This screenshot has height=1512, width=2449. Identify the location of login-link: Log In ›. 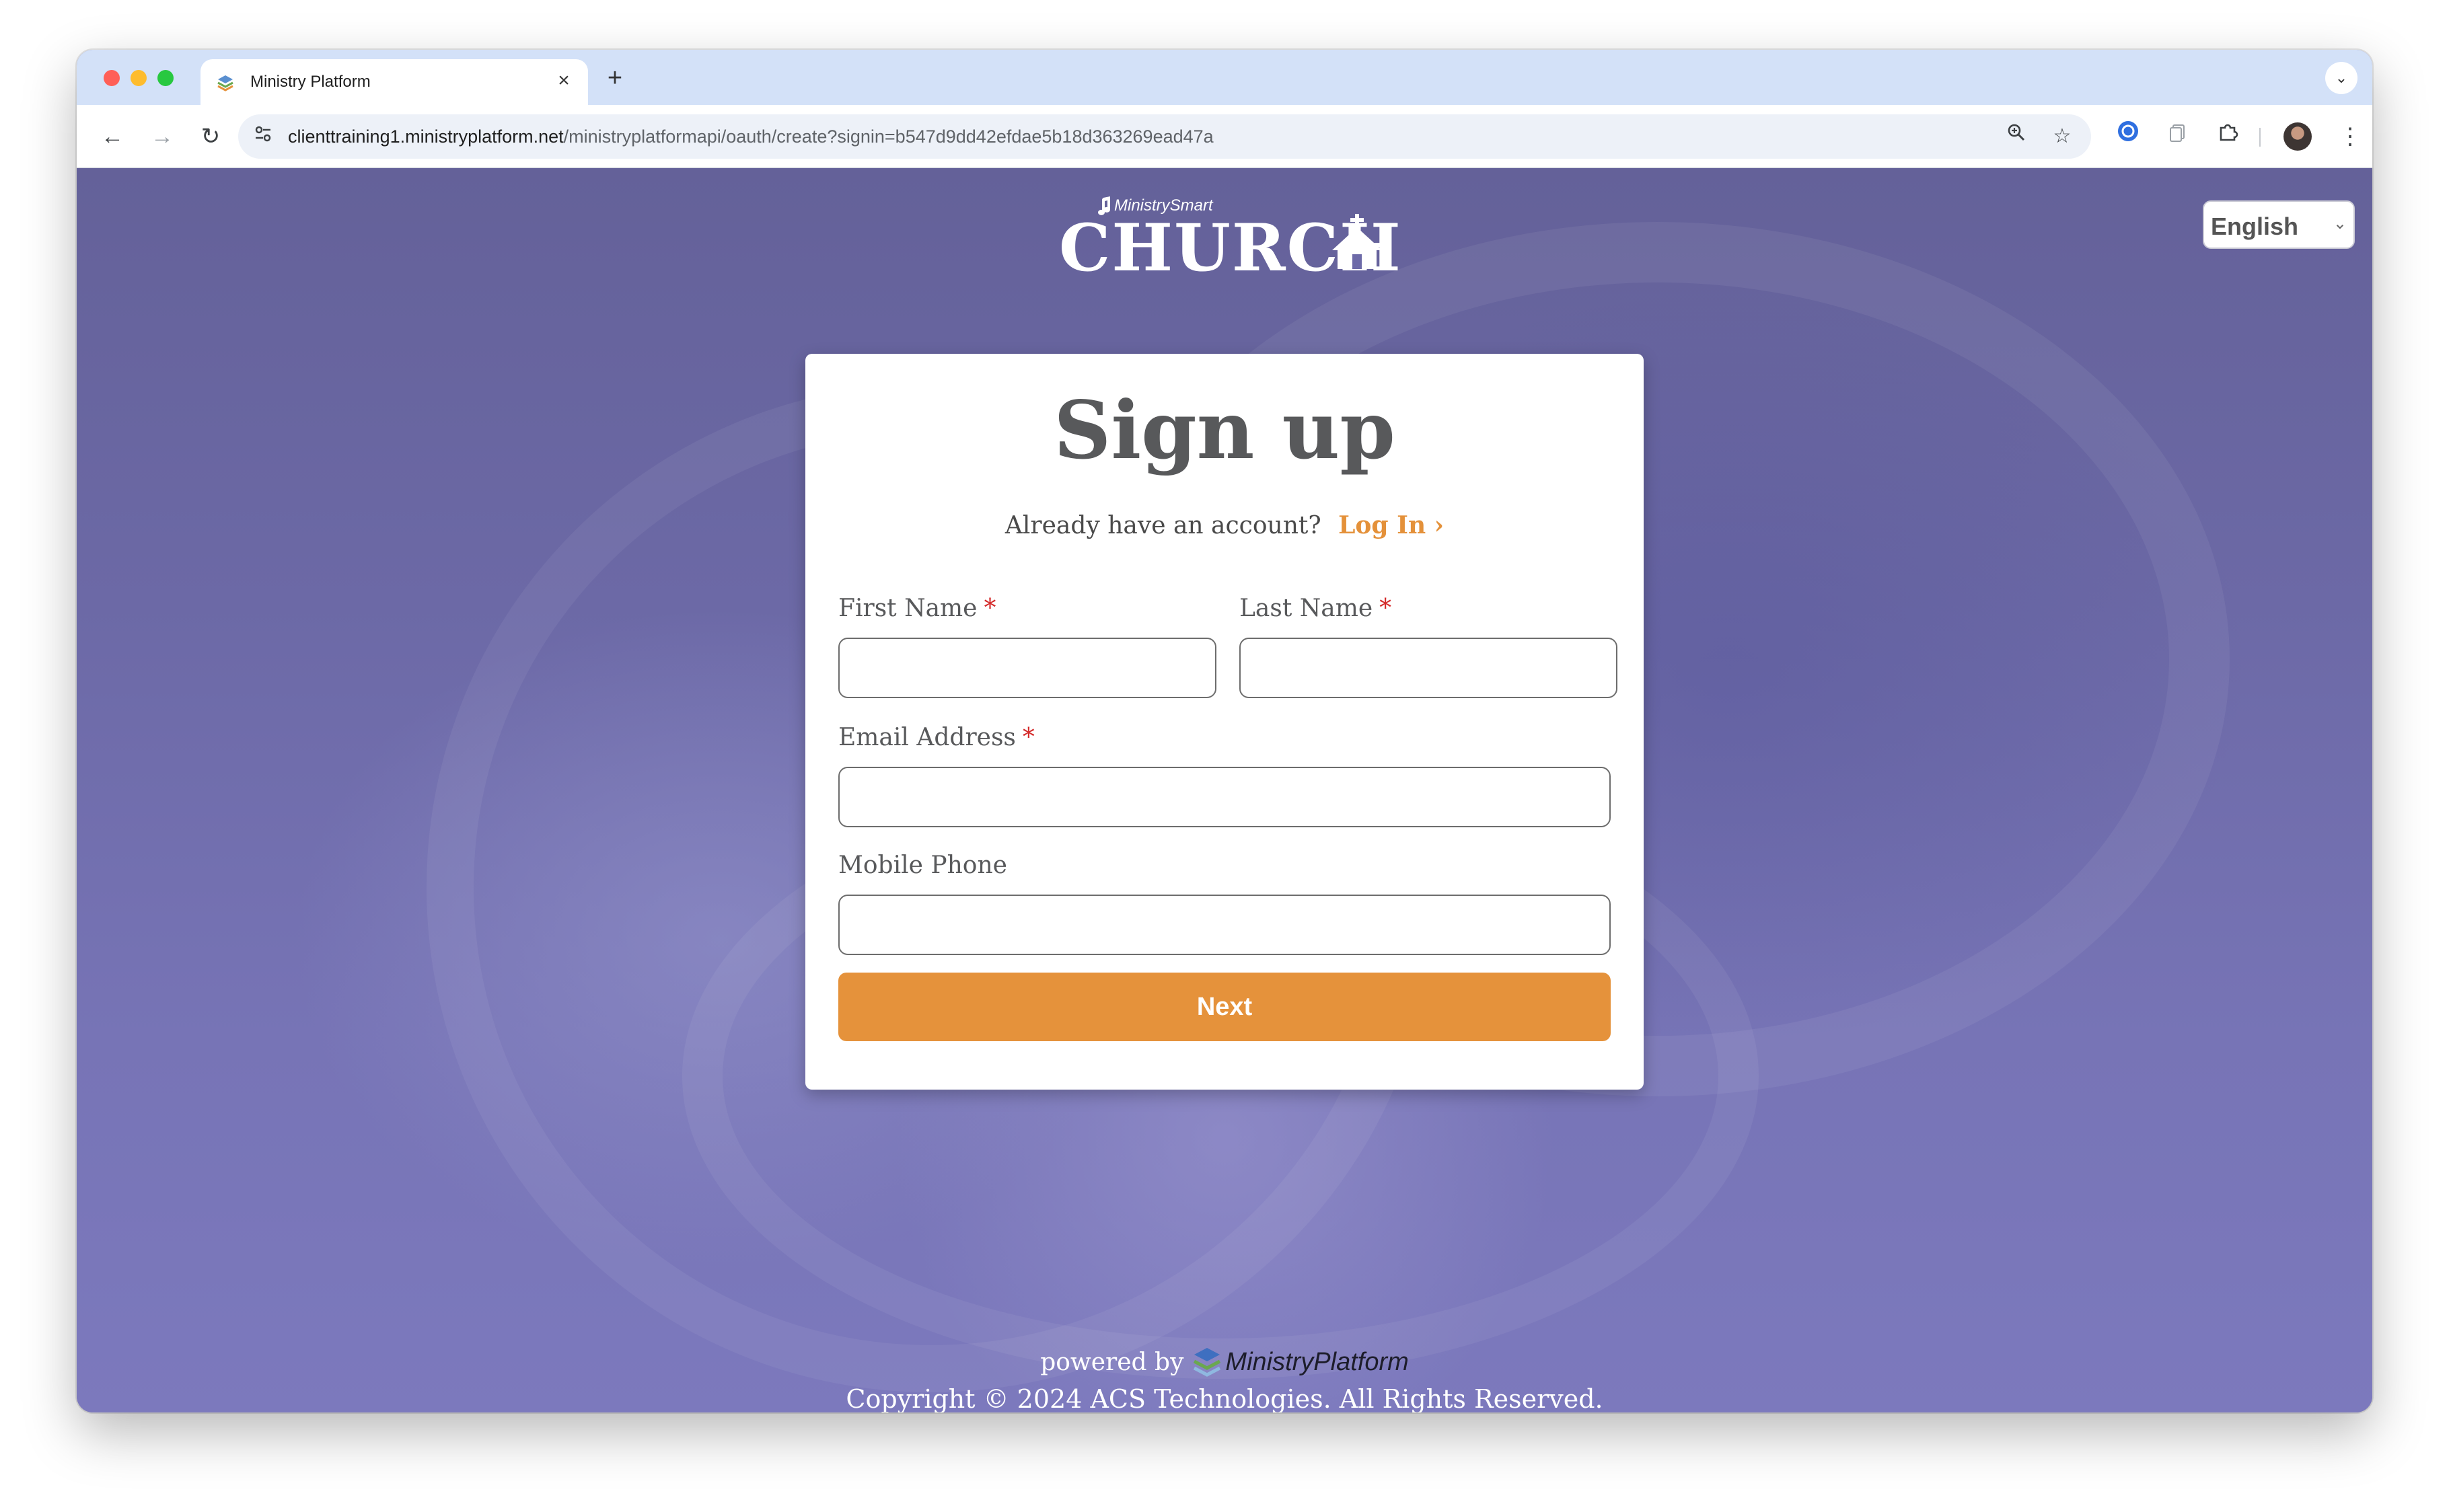
(1391, 525).